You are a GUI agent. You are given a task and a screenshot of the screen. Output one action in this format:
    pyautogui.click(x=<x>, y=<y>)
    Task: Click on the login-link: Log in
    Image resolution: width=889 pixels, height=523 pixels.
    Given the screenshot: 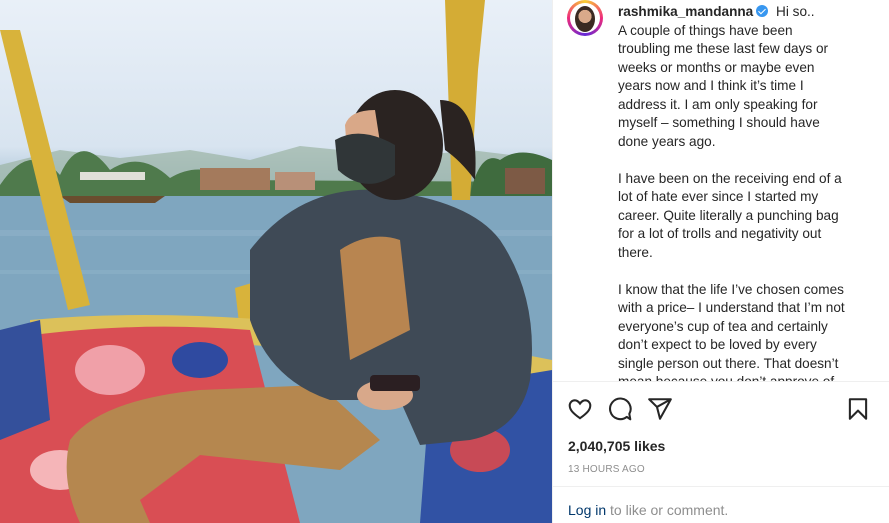 What is the action you would take?
    pyautogui.click(x=587, y=510)
    